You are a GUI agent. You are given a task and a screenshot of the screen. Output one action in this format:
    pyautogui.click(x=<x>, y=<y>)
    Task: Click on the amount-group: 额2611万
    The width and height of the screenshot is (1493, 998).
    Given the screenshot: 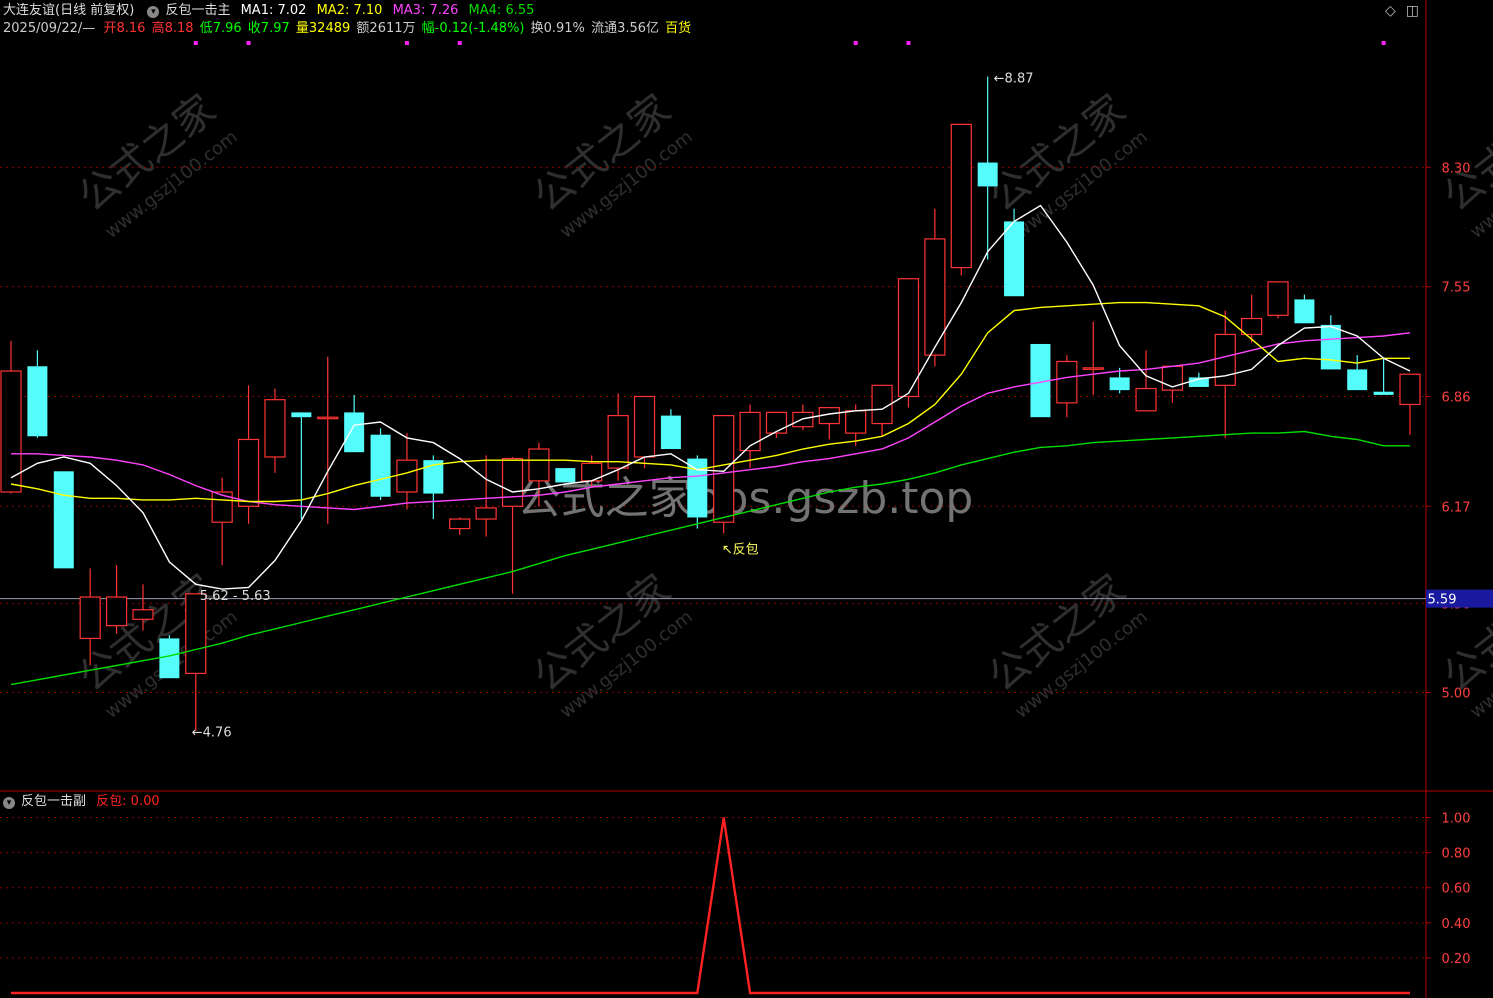 What is the action you would take?
    pyautogui.click(x=386, y=28)
    